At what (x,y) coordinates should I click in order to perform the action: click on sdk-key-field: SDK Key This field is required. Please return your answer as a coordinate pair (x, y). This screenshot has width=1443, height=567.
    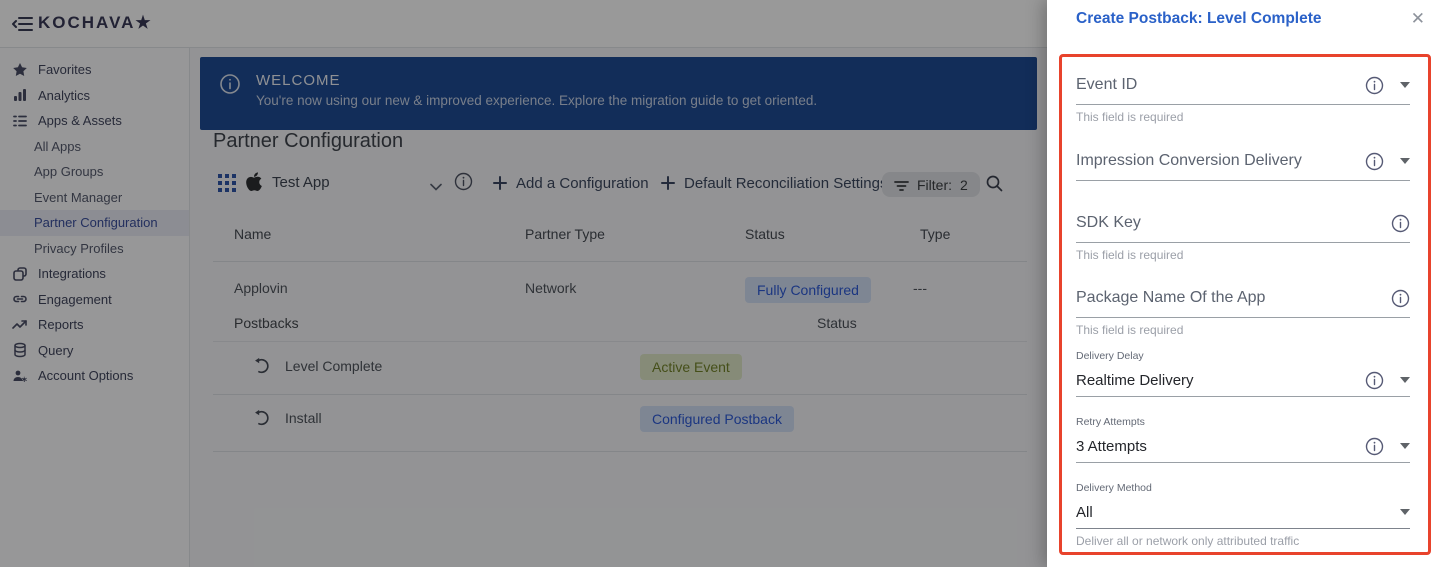
    Looking at the image, I should click on (1243, 233).